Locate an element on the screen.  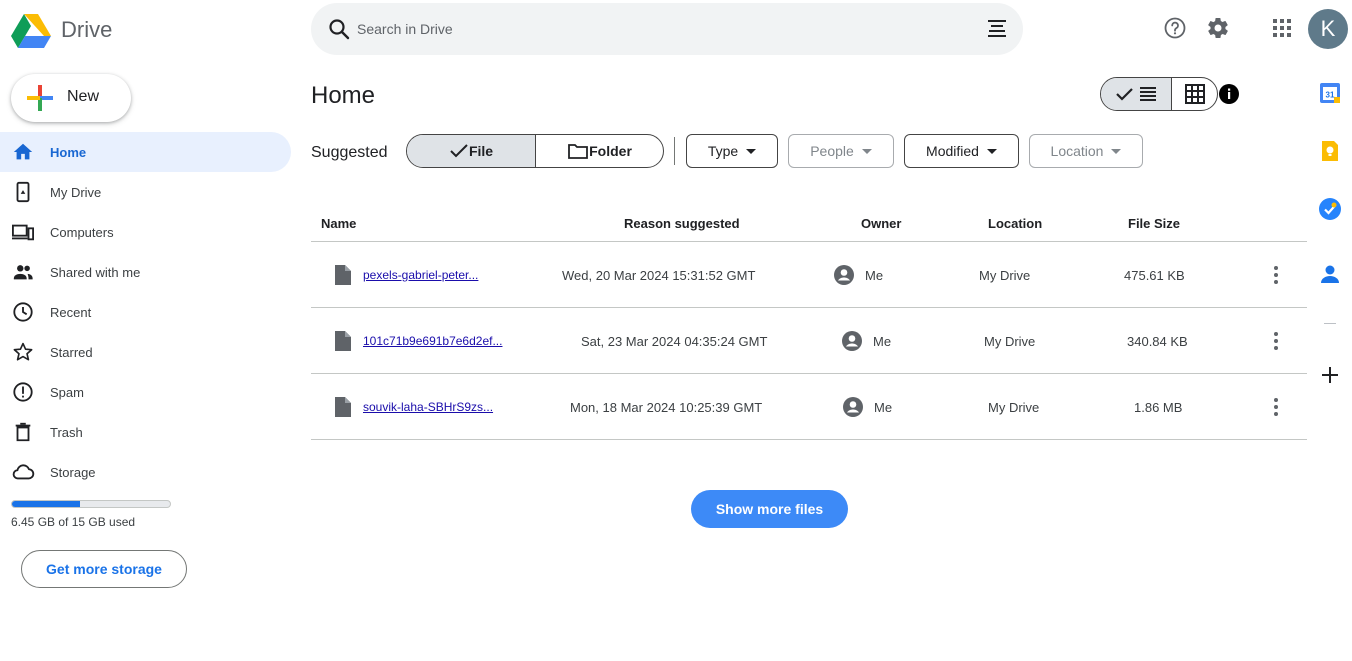
file-size-cell: 475.61 KB is located at coordinates (1154, 275).